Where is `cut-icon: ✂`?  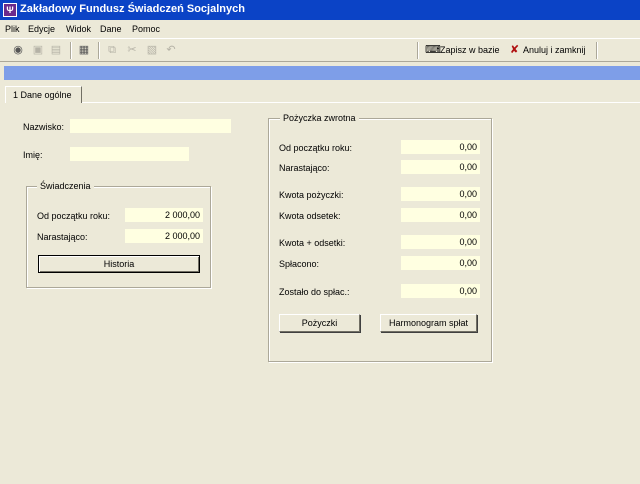
cut-icon: ✂ is located at coordinates (132, 50).